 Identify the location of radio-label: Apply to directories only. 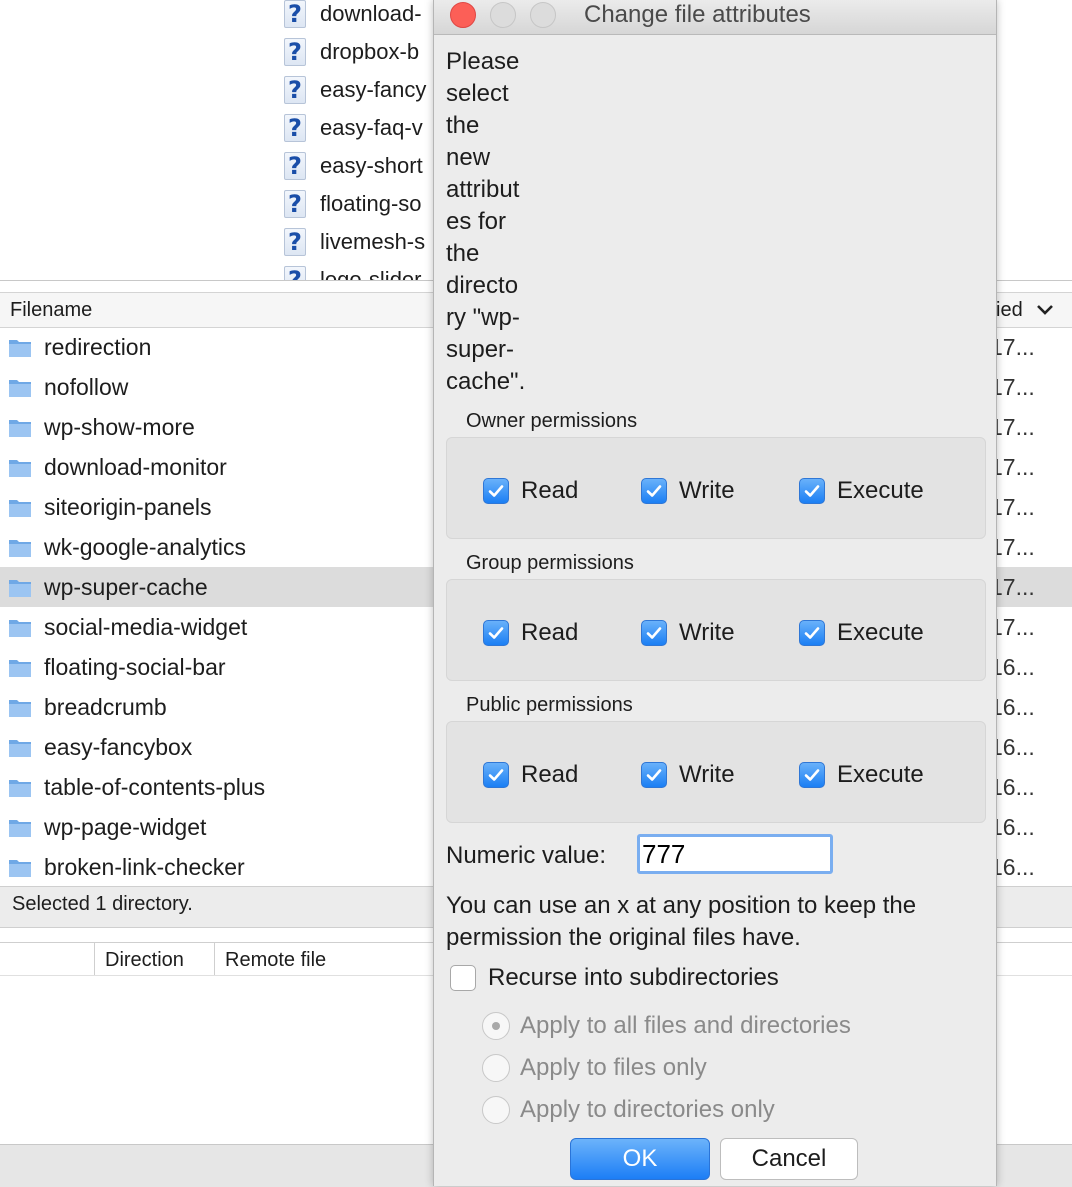
(647, 1109).